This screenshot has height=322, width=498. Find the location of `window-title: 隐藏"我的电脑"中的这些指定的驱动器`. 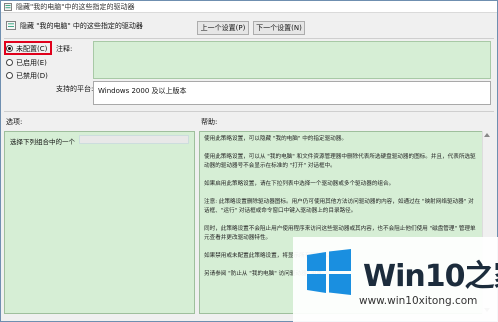

window-title: 隐藏"我的电脑"中的这些指定的驱动器 is located at coordinates (75, 7).